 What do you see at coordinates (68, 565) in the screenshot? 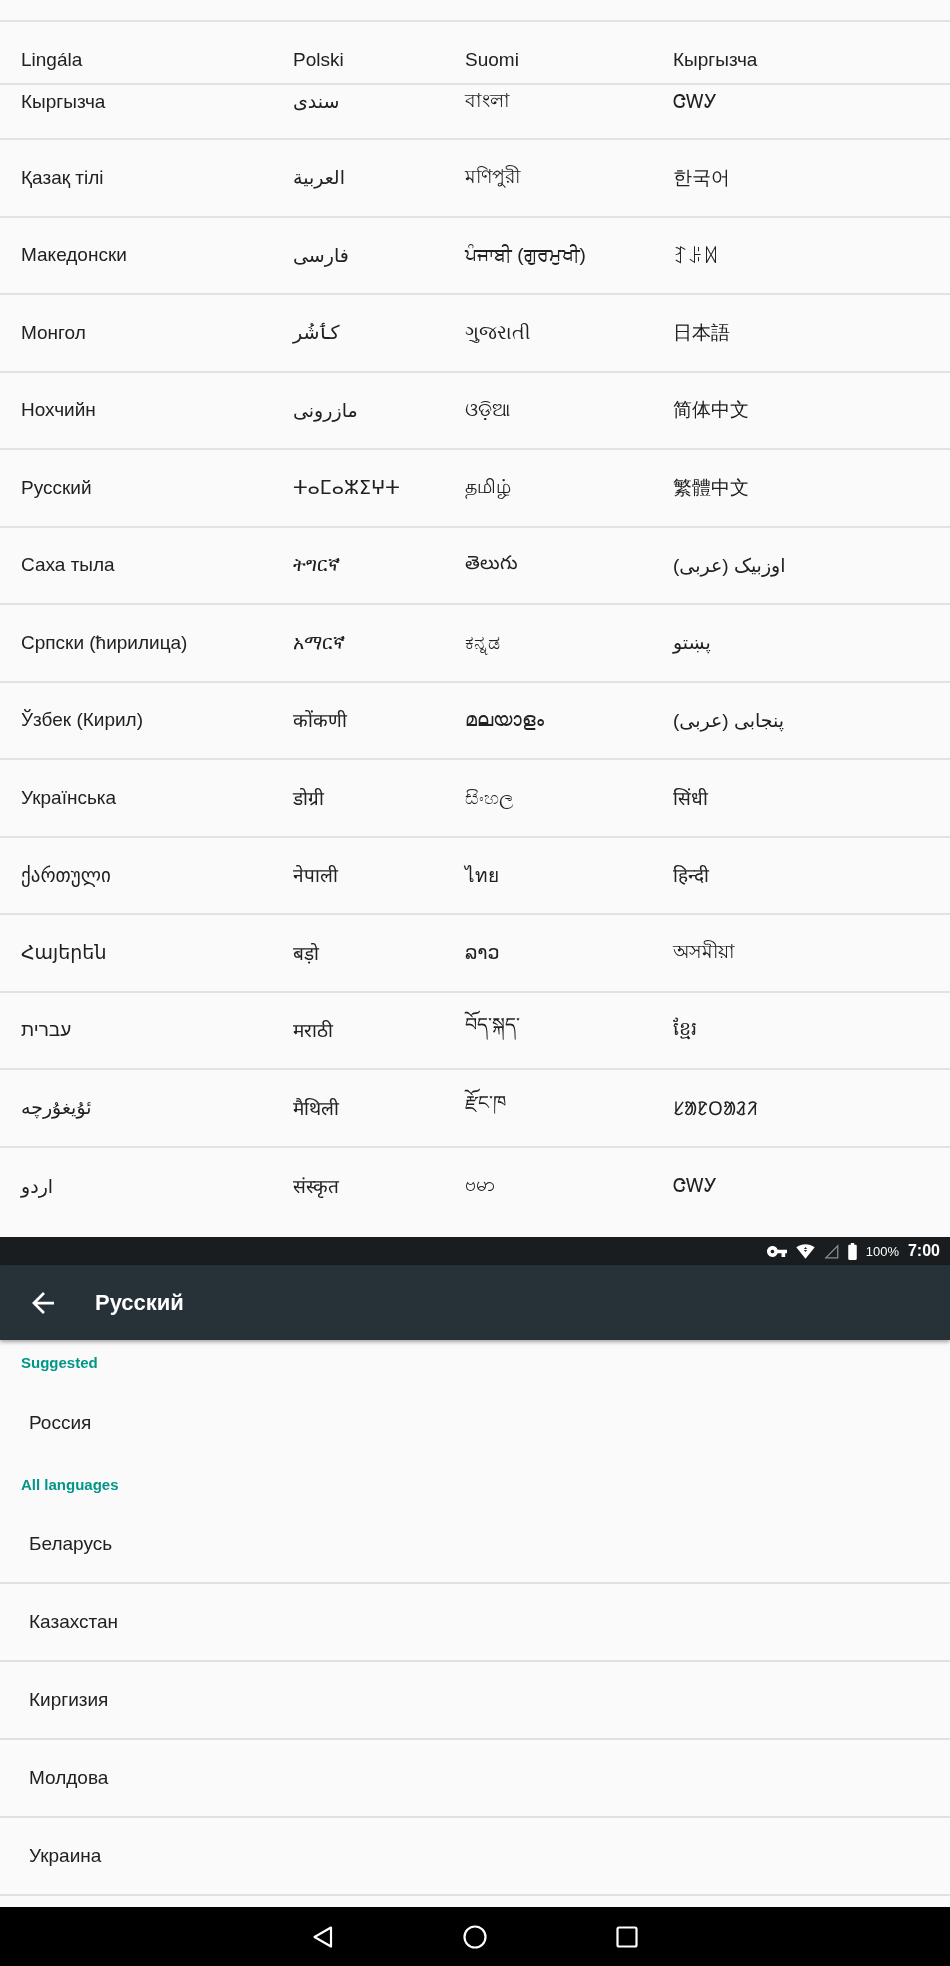
I see `language-option: Саха тыла` at bounding box center [68, 565].